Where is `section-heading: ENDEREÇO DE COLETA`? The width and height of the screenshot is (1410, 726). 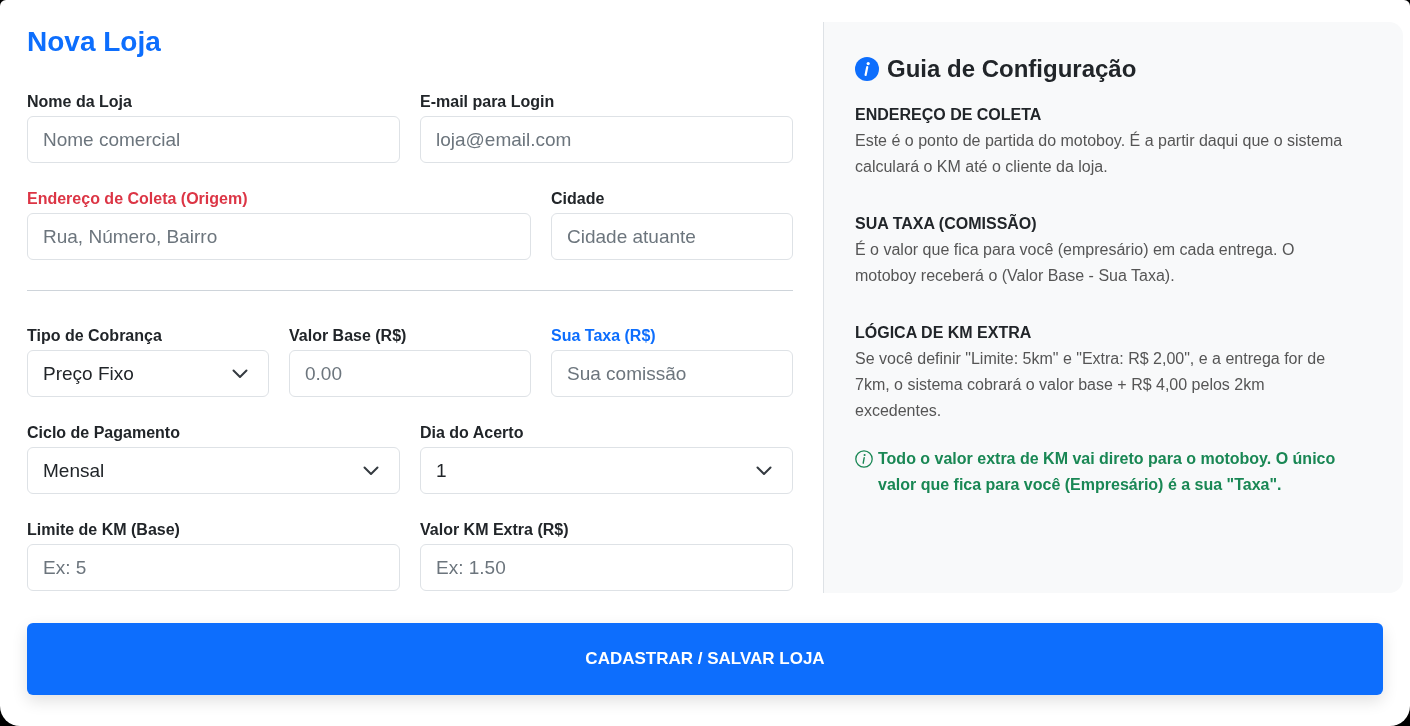 section-heading: ENDEREÇO DE COLETA is located at coordinates (948, 115).